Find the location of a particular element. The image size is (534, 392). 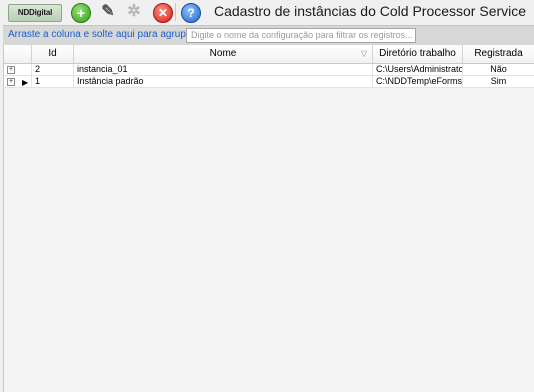

filter-icon: ▽ is located at coordinates (364, 54).